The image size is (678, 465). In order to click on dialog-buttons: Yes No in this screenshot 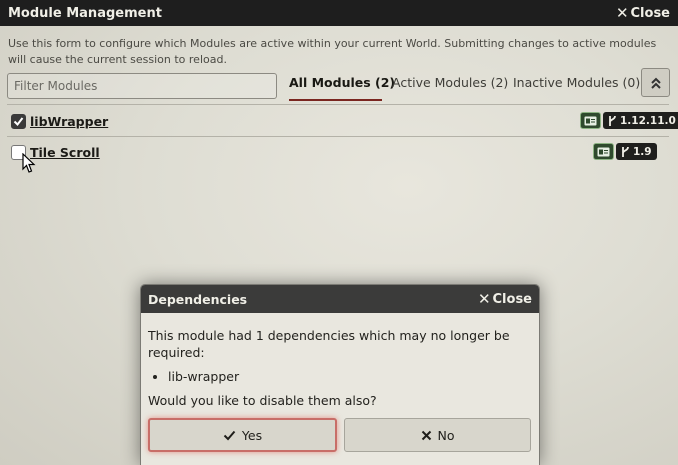, I will do `click(340, 435)`.